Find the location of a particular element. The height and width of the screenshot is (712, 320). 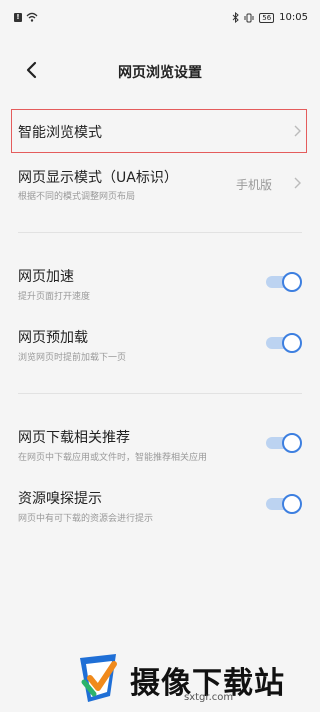

smart-mode-title: 智能浏览模式 is located at coordinates (60, 133).